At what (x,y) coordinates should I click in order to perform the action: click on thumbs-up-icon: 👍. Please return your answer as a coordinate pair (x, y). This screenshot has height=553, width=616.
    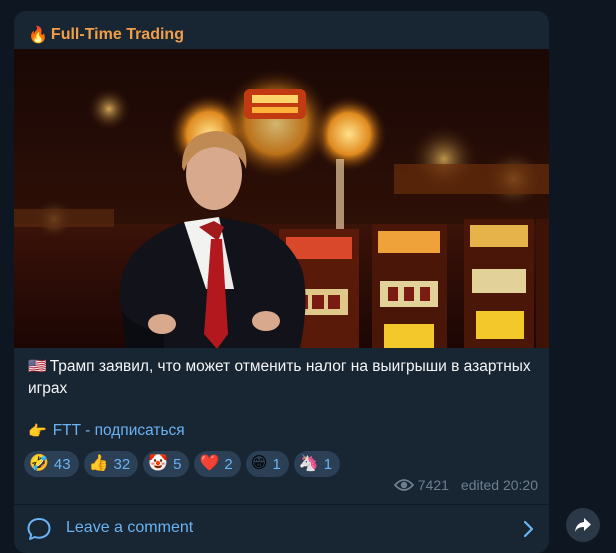
    Looking at the image, I should click on (98, 463).